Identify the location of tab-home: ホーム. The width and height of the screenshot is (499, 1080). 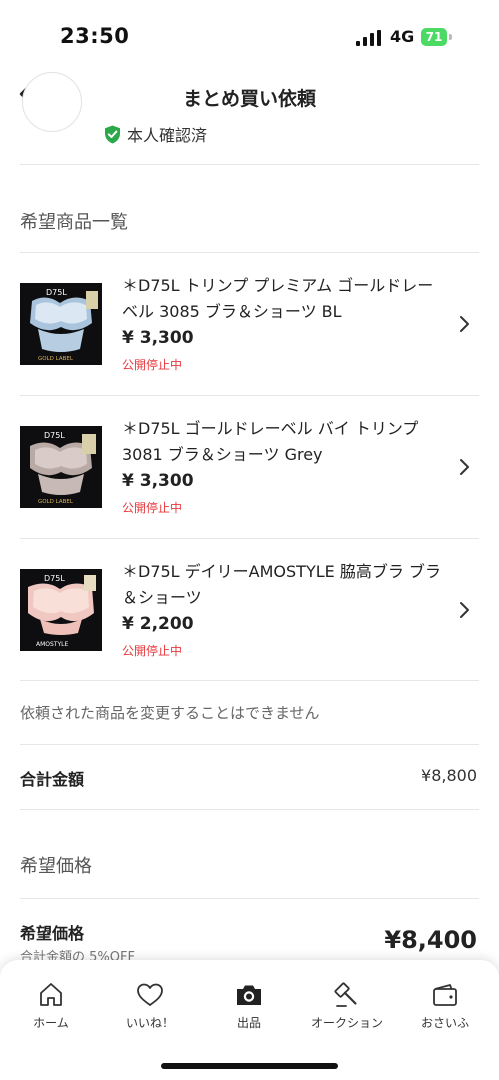
(51, 1005).